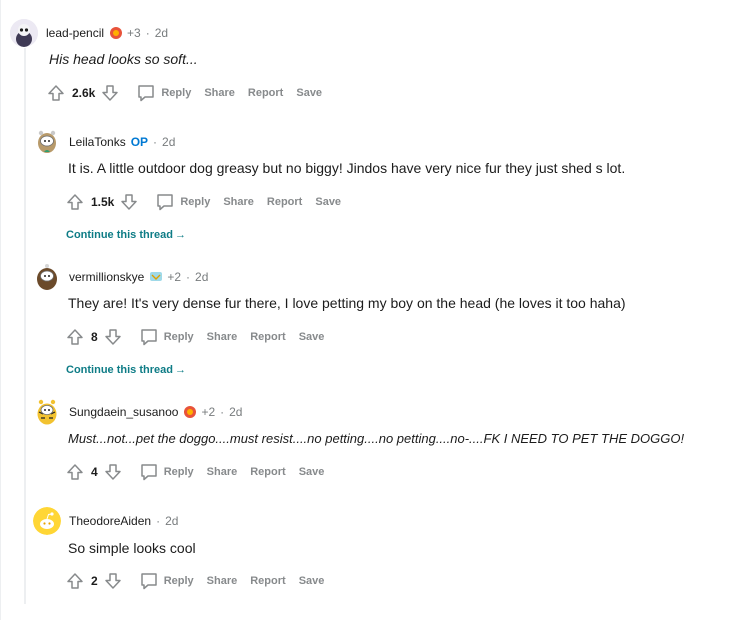 This screenshot has width=736, height=620. I want to click on vote-score: 2.6k, so click(84, 93).